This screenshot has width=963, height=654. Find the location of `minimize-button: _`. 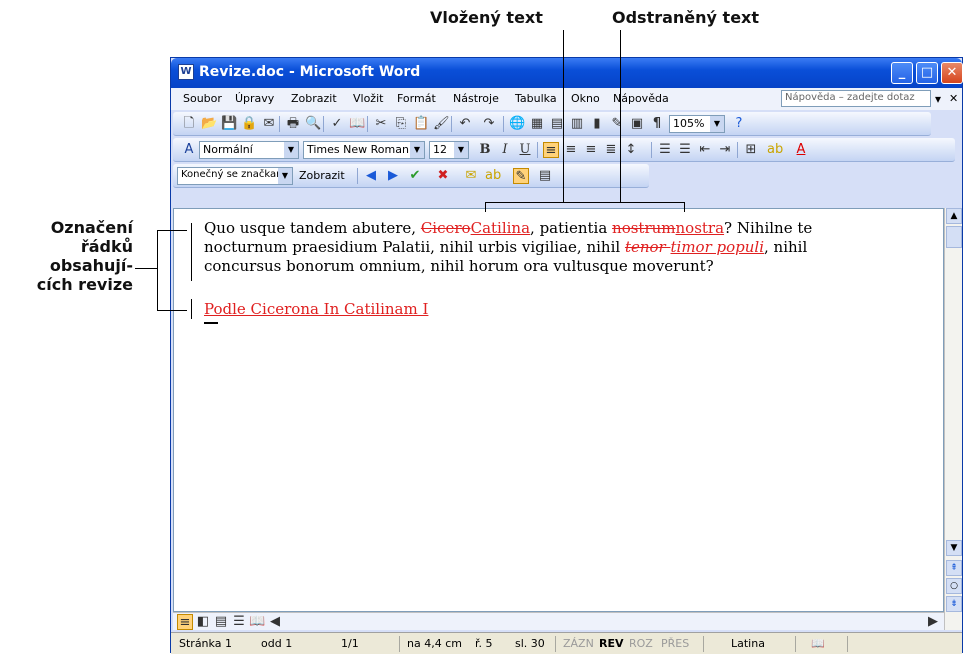

minimize-button: _ is located at coordinates (902, 73).